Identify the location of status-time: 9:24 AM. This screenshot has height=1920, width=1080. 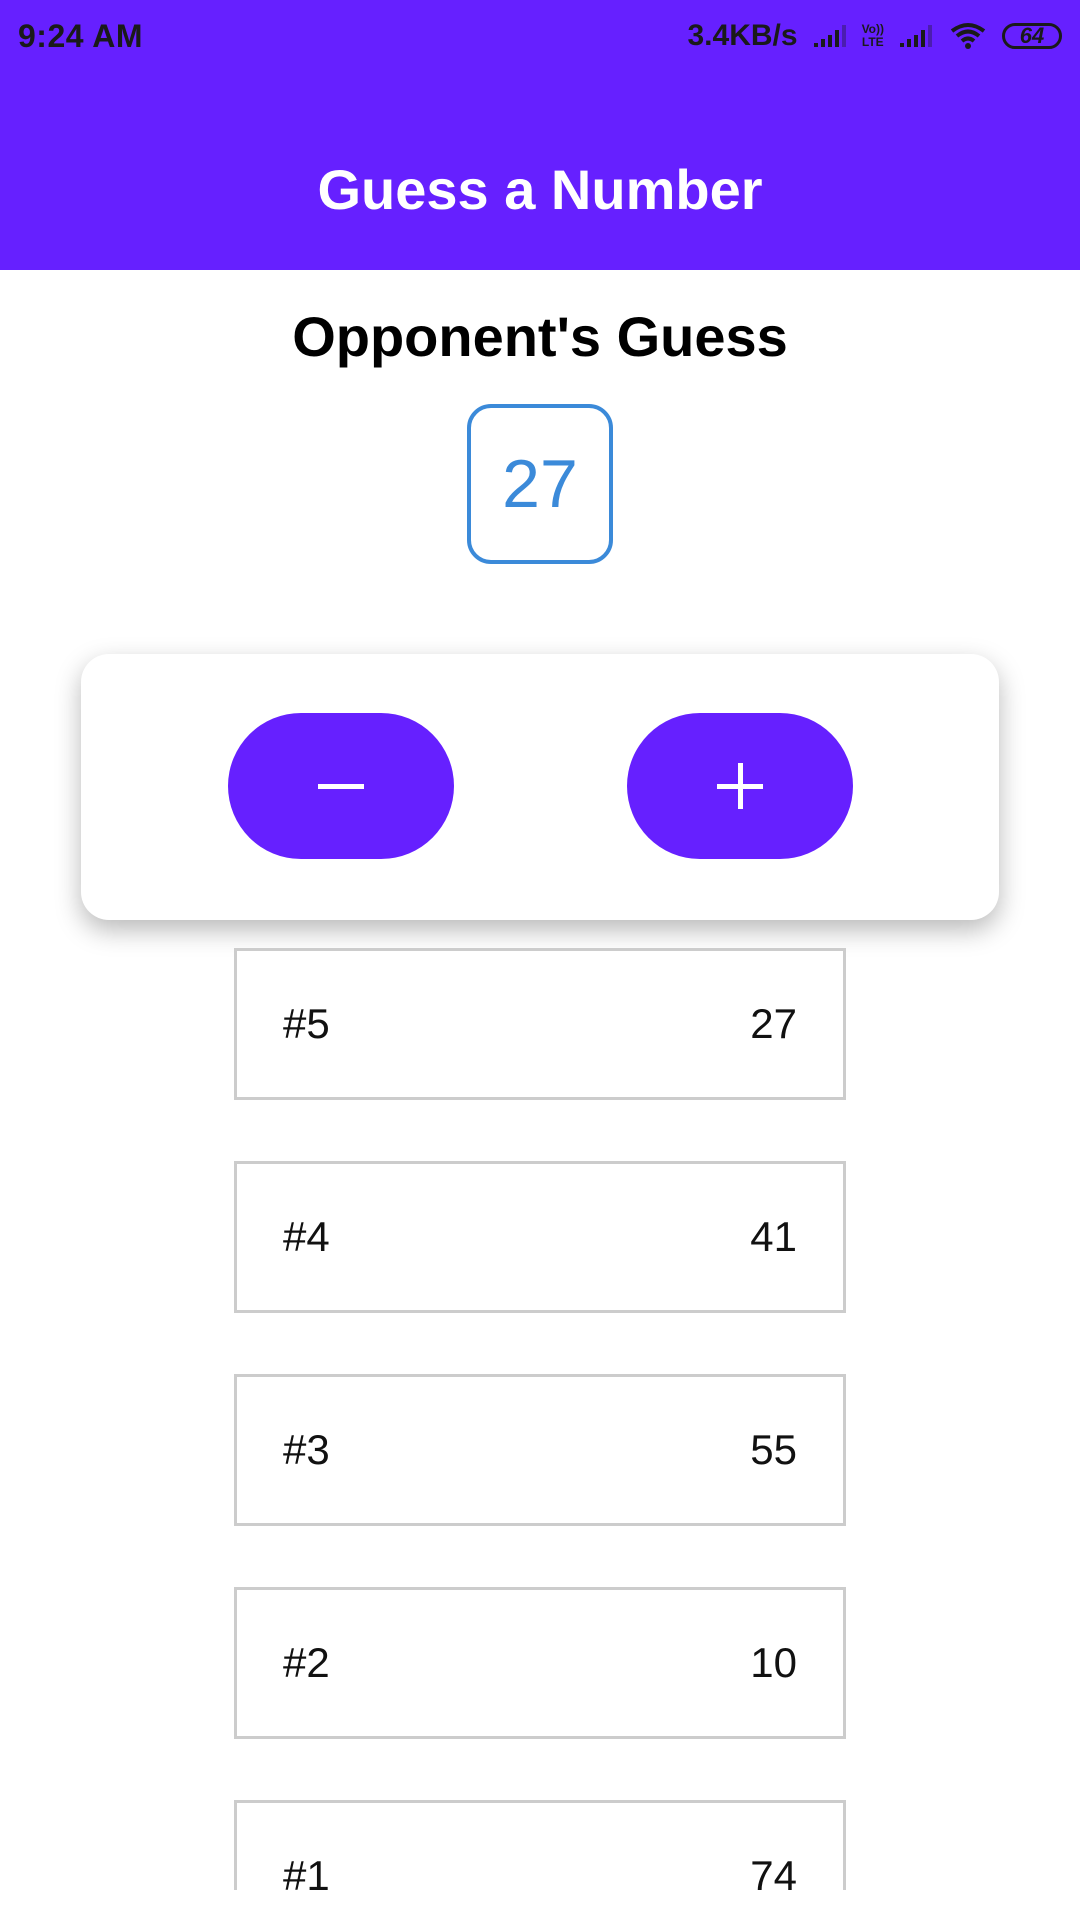
(81, 36).